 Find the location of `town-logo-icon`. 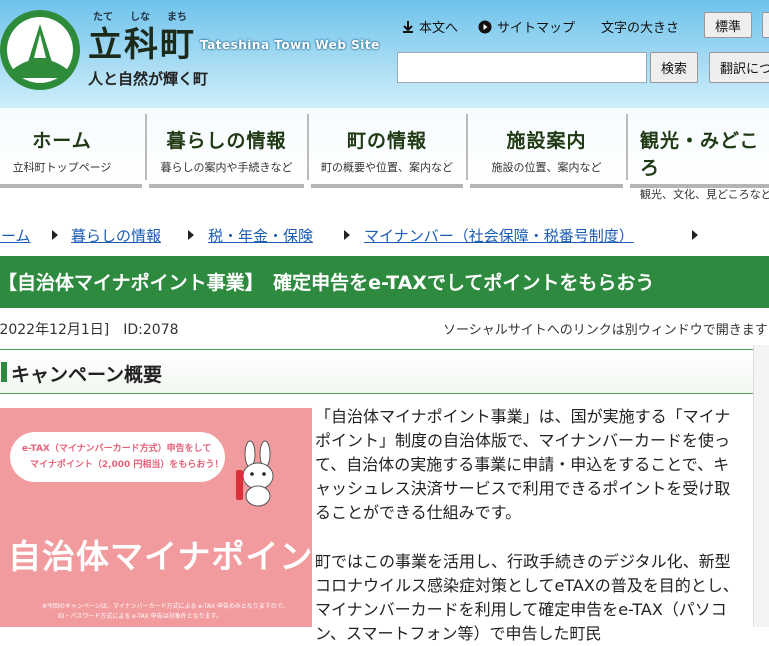

town-logo-icon is located at coordinates (41, 50).